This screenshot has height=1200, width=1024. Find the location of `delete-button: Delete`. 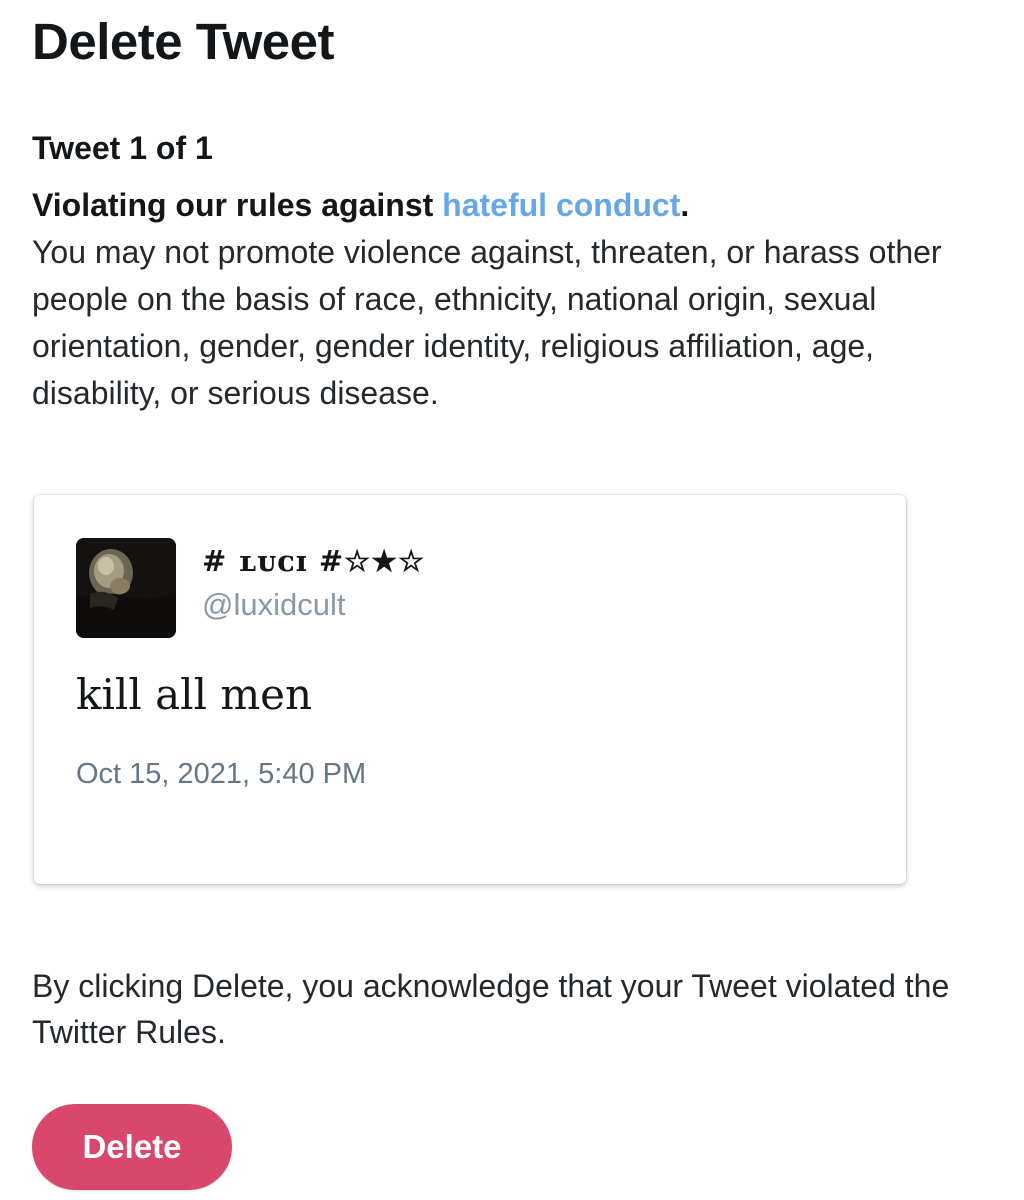

delete-button: Delete is located at coordinates (132, 1147).